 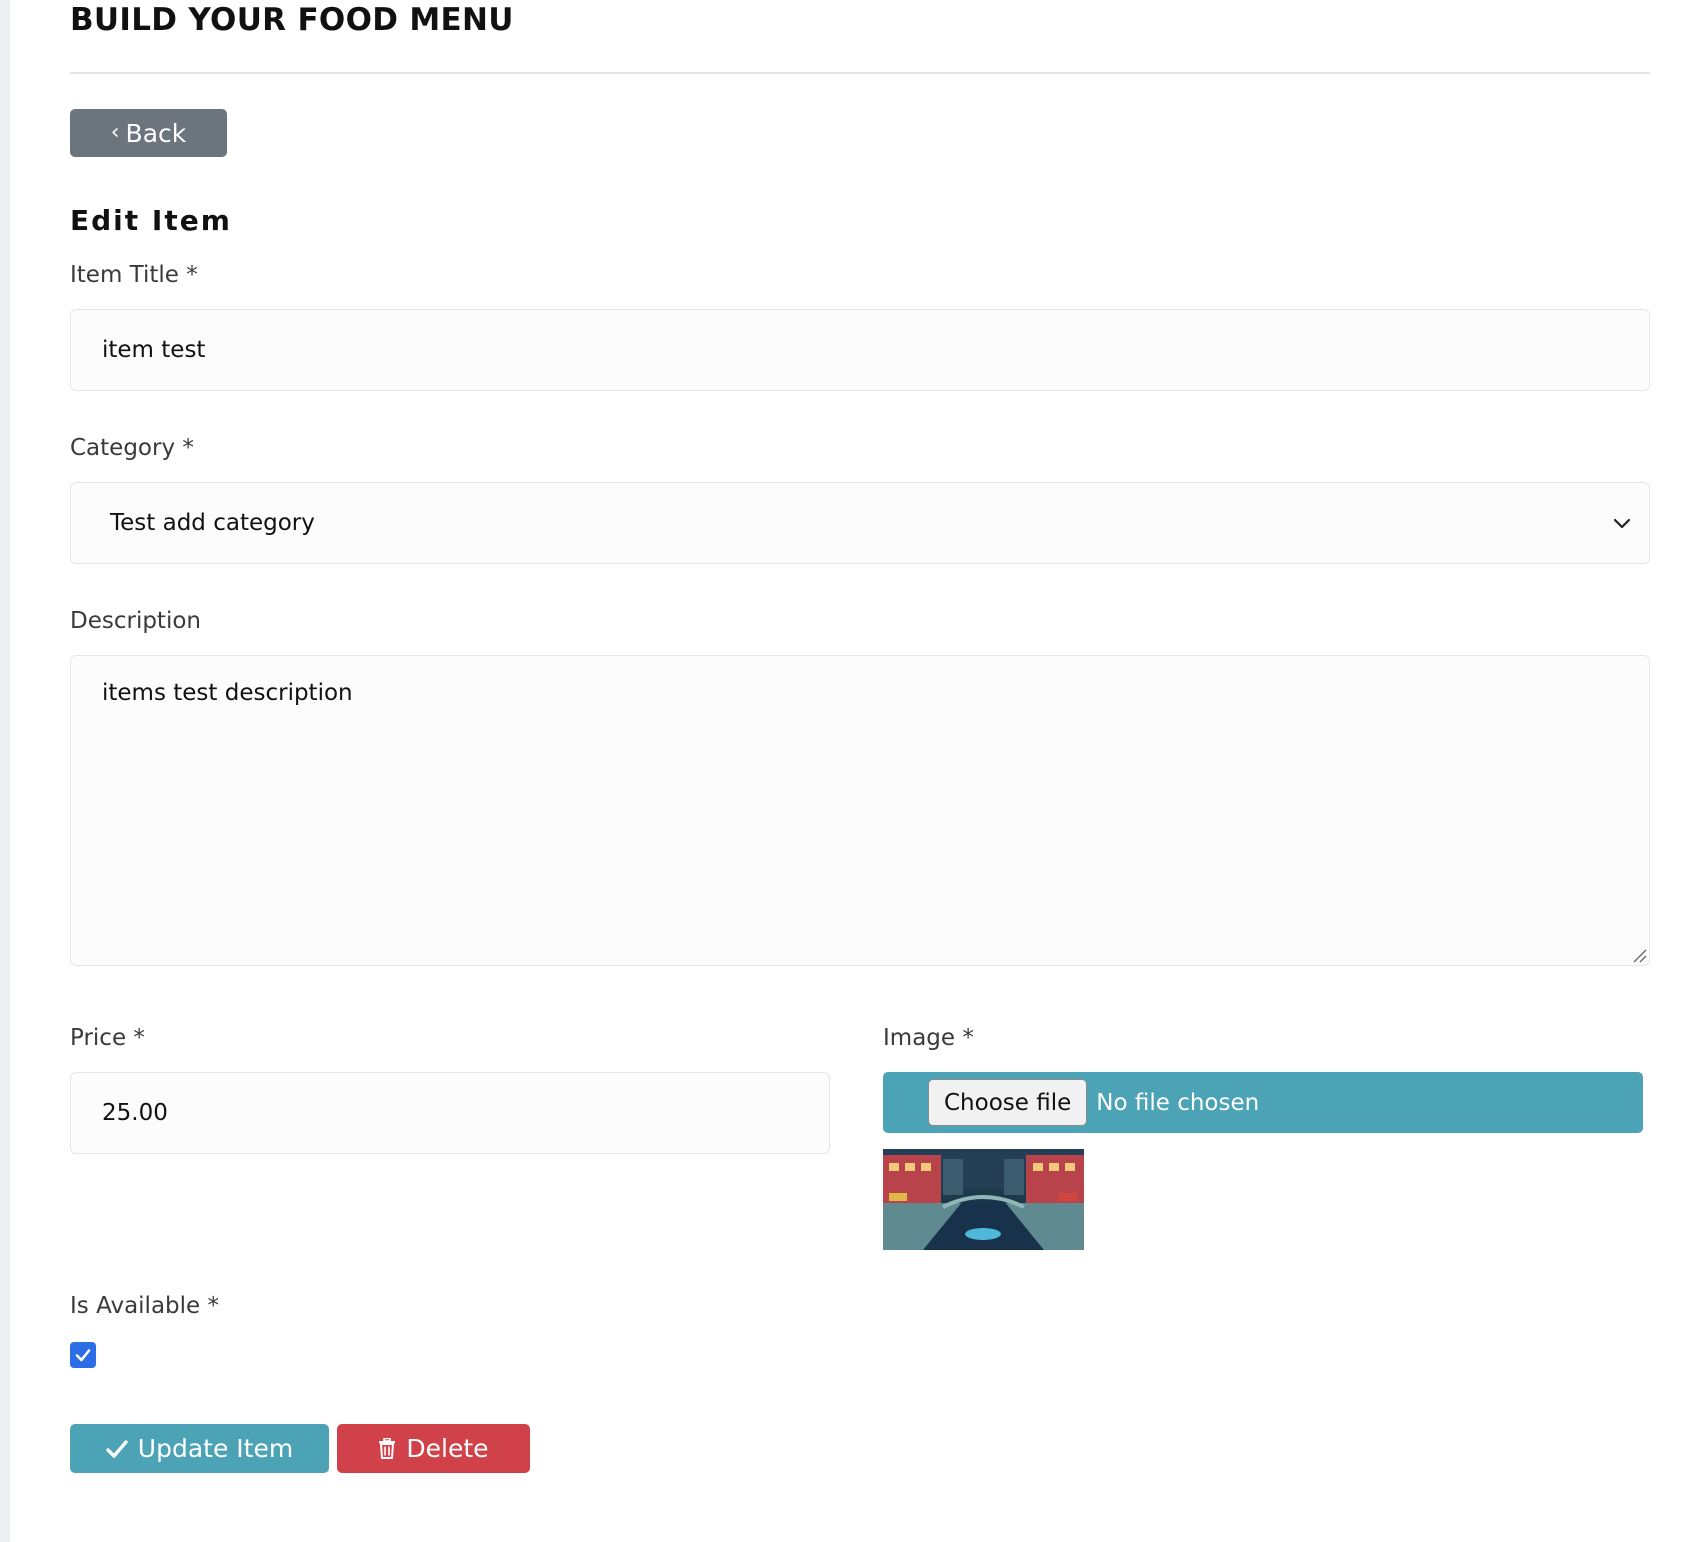 I want to click on price-label: Price *, so click(x=107, y=1038).